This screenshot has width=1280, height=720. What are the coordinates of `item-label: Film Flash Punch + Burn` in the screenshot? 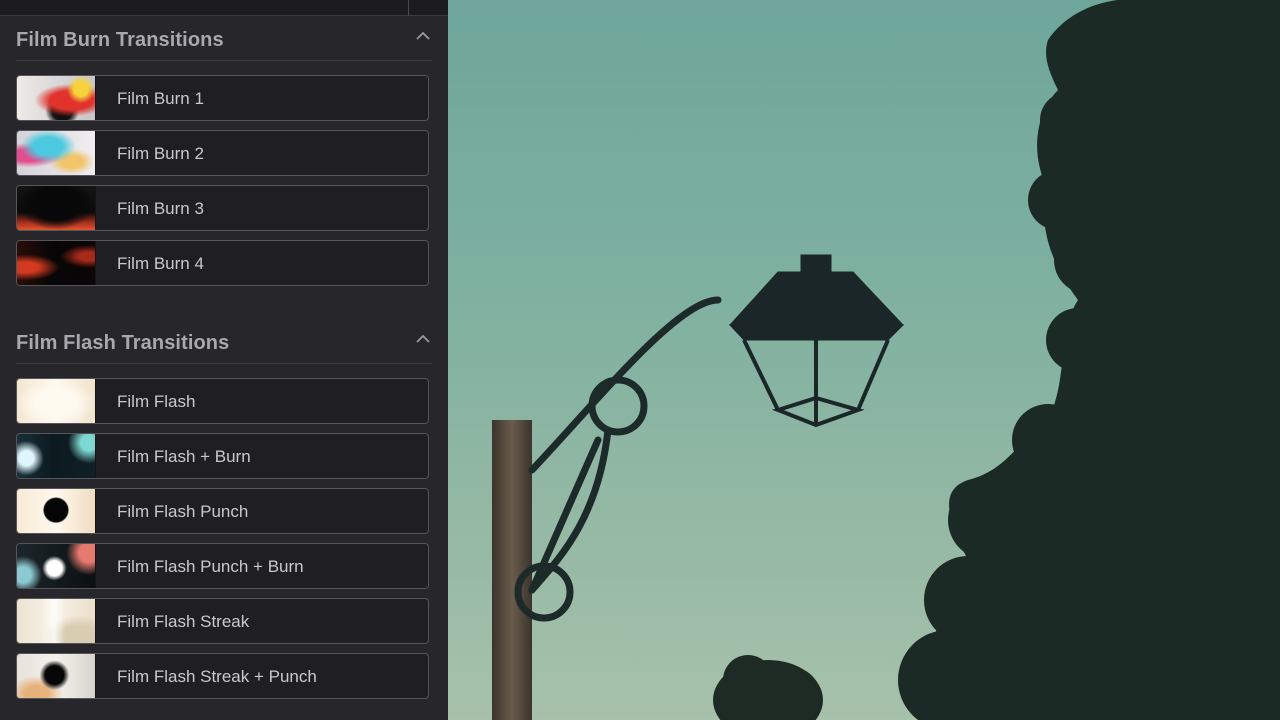 It's located at (210, 566).